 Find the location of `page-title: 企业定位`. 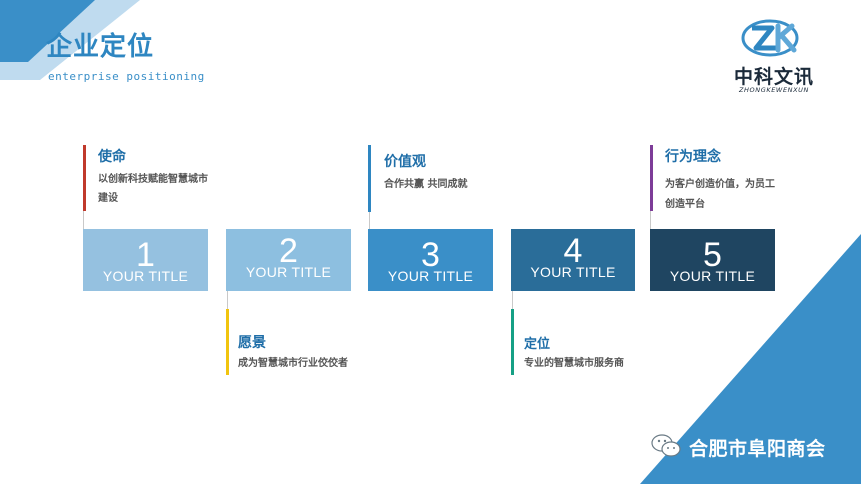

page-title: 企业定位 is located at coordinates (100, 47).